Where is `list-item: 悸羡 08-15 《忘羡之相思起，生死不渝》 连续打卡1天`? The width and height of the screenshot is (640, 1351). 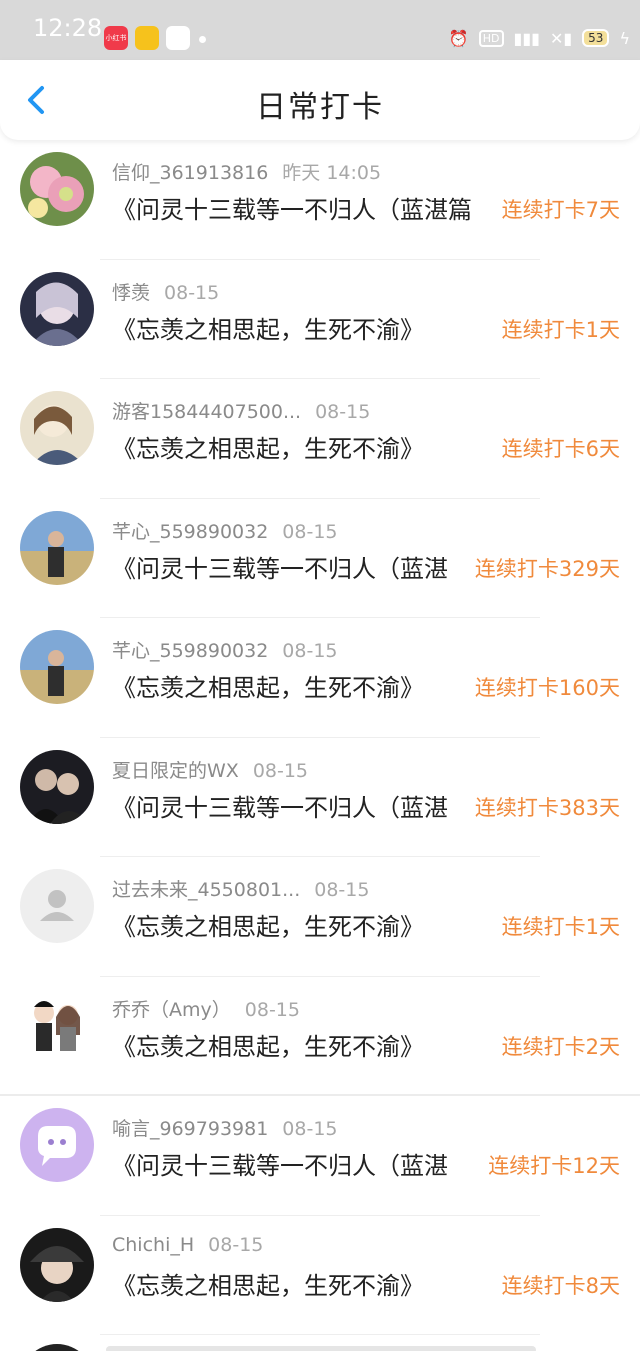
list-item: 悸羡 08-15 《忘羡之相思起，生死不渝》 连续打卡1天 is located at coordinates (320, 319).